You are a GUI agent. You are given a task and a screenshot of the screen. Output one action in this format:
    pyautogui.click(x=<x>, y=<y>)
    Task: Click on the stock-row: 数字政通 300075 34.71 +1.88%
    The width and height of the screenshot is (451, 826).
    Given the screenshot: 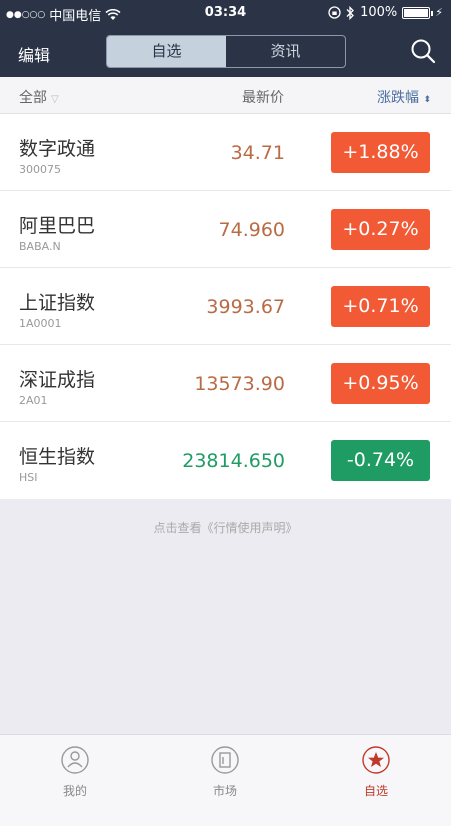 What is the action you would take?
    pyautogui.click(x=225, y=152)
    